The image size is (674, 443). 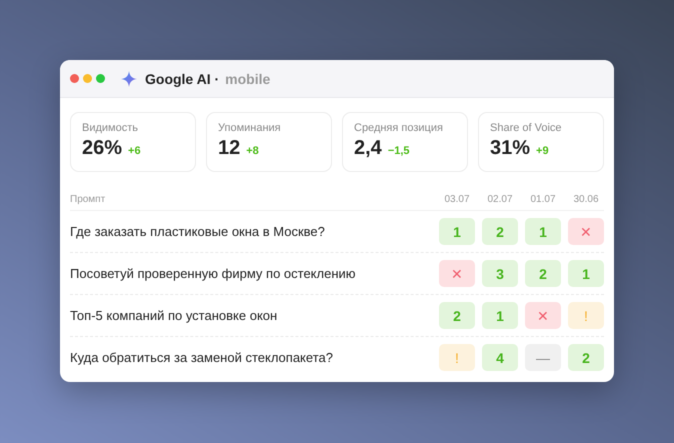 I want to click on metric-value: 31%, so click(x=510, y=148).